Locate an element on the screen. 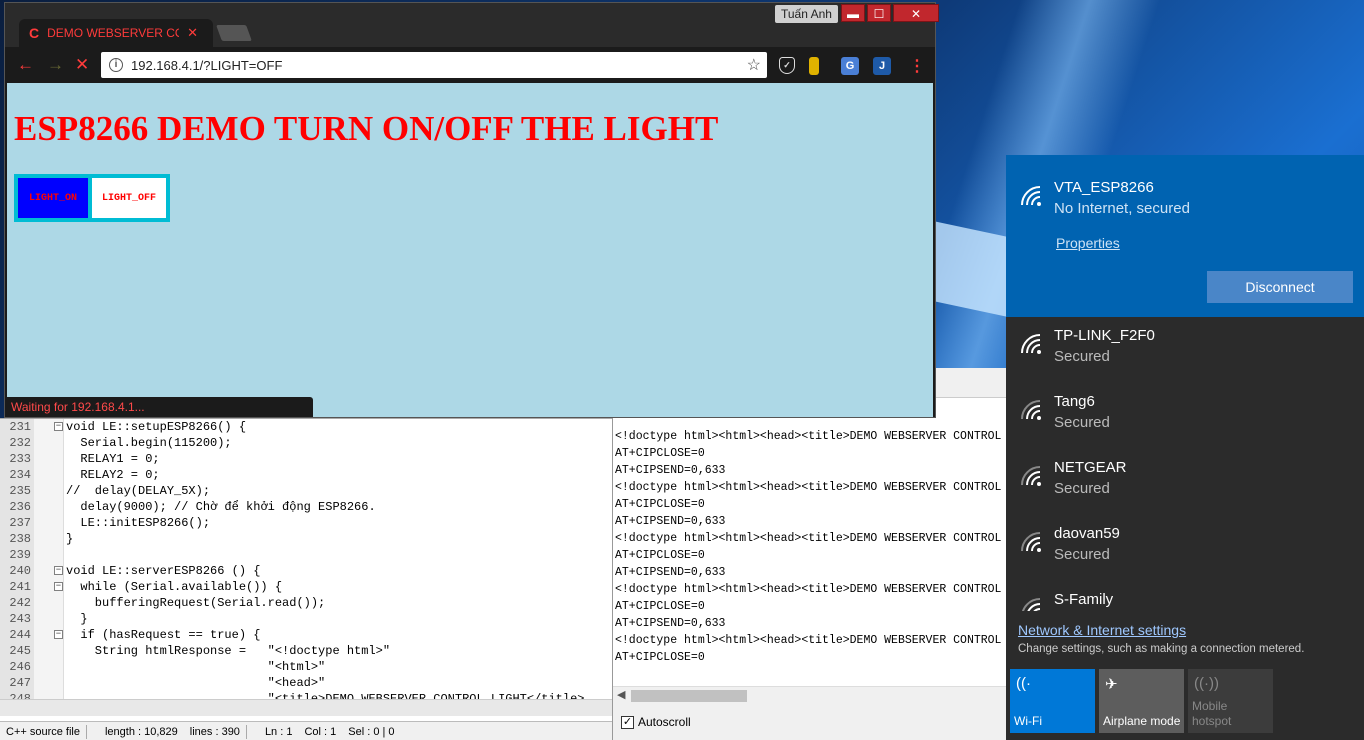  menu-kebab-icon: ⋮ is located at coordinates (917, 66).